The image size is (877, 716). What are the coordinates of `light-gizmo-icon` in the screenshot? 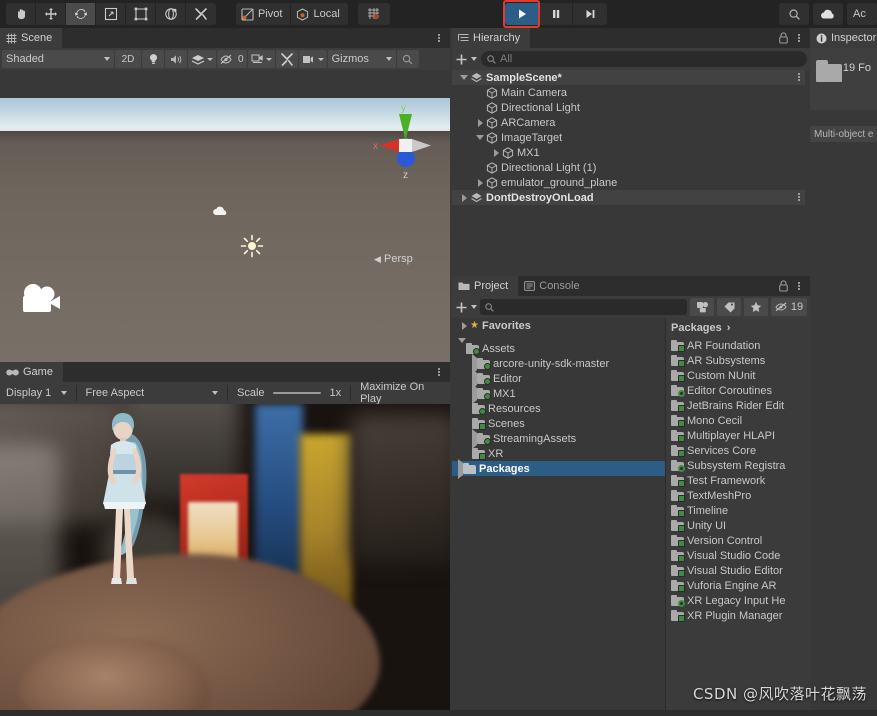 It's located at (252, 247).